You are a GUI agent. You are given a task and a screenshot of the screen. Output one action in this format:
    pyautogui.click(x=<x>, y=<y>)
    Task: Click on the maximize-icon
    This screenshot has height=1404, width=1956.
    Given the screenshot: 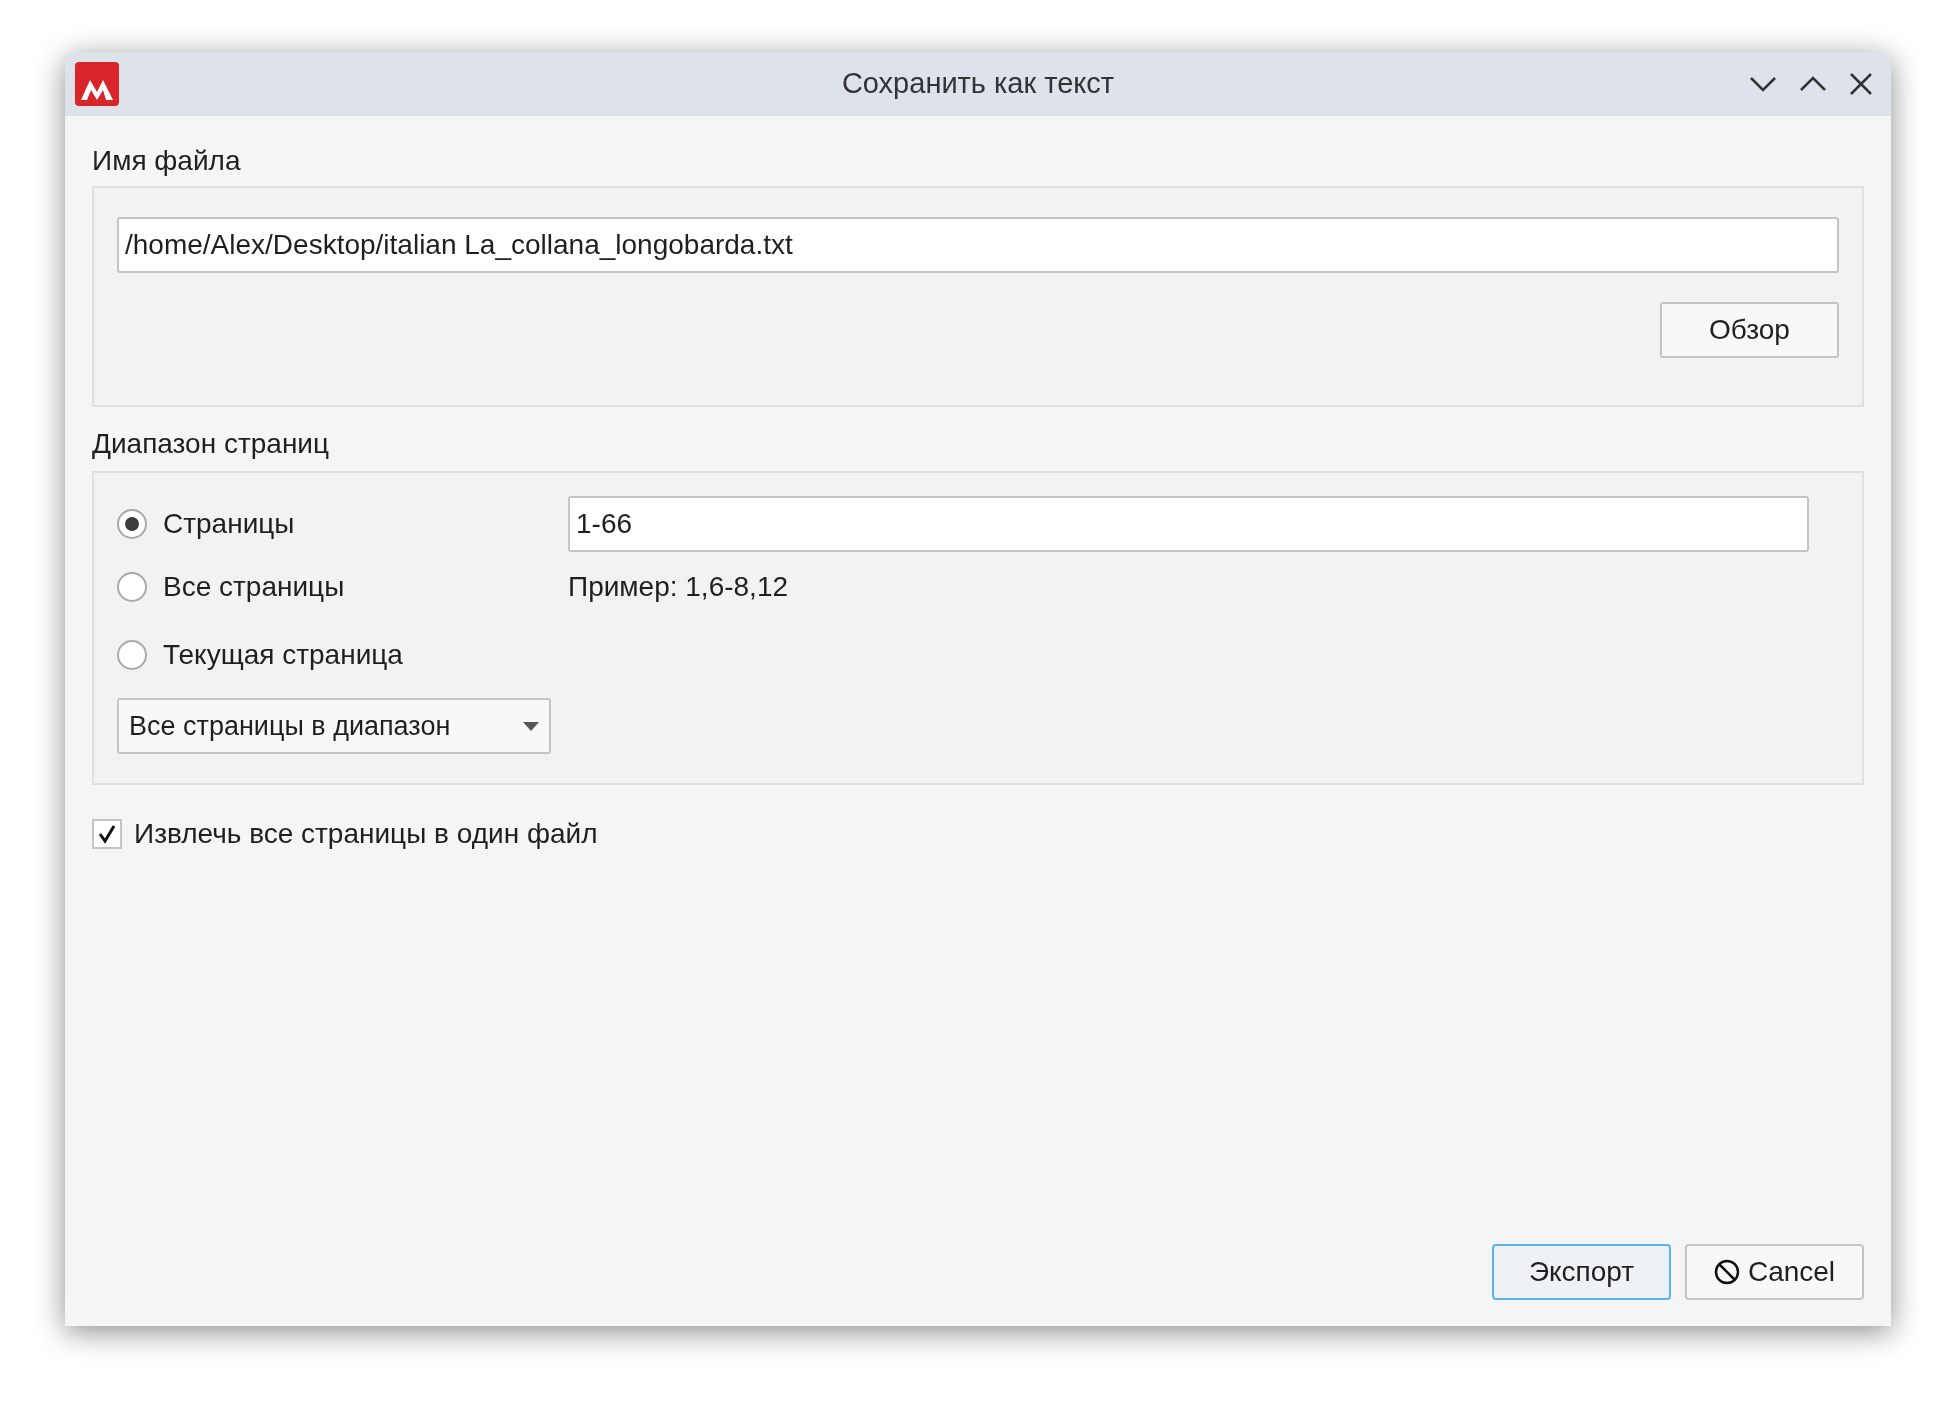 What is the action you would take?
    pyautogui.click(x=1813, y=84)
    